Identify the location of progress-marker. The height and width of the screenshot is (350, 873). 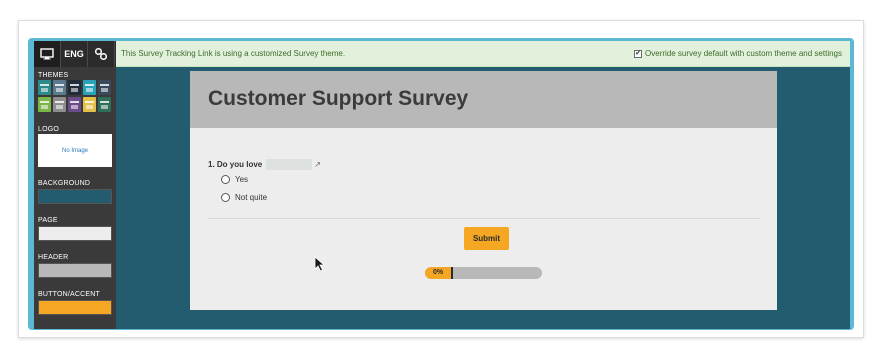
(452, 273).